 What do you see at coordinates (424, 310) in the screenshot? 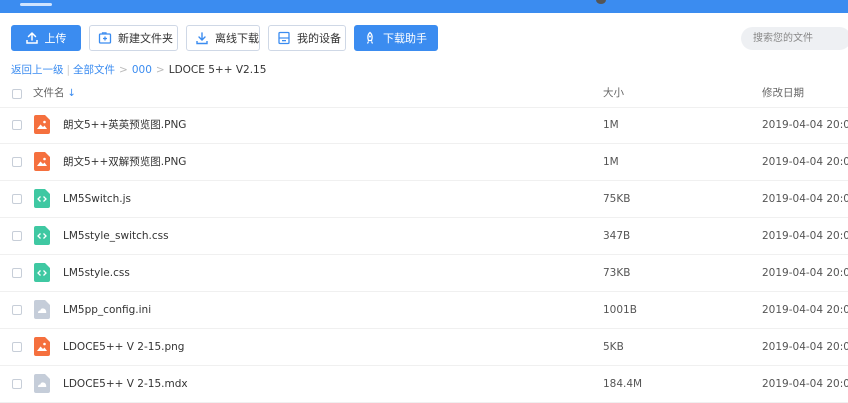
I see `file-row: LM5pp_config.ini 1001B 2019-04-04 20:04` at bounding box center [424, 310].